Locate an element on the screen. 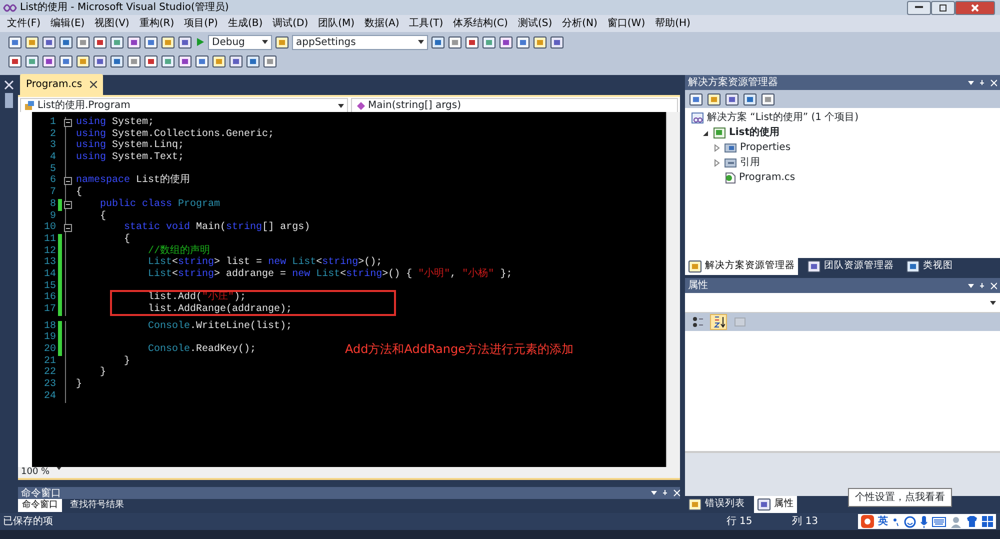 The width and height of the screenshot is (1000, 539). menu-item: 团队(M) is located at coordinates (336, 23).